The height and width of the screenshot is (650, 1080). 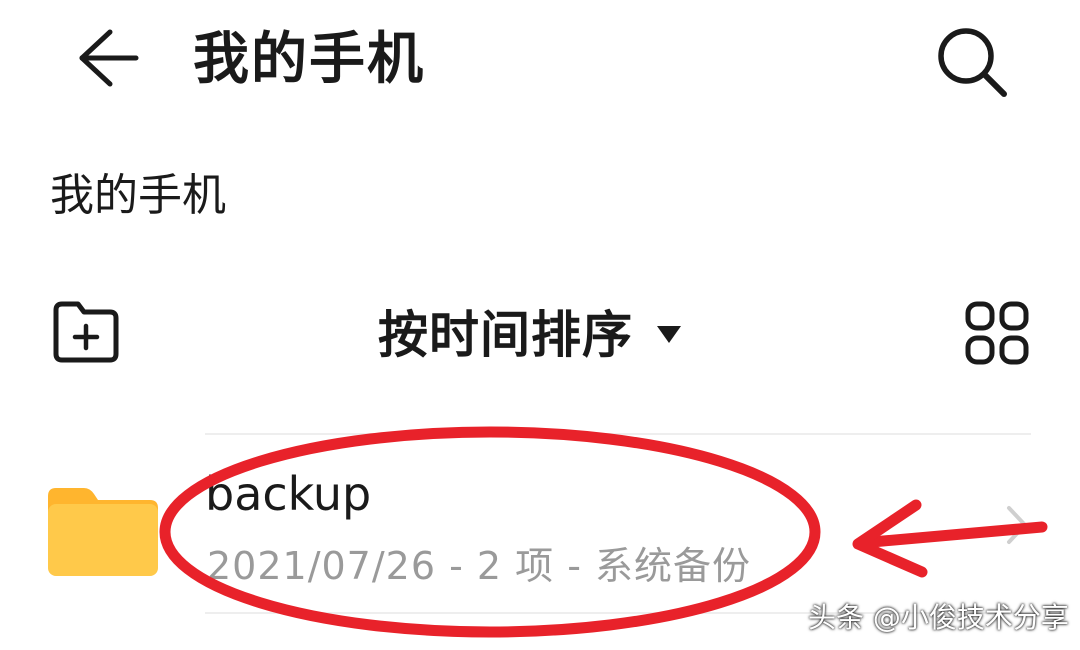 What do you see at coordinates (103, 532) in the screenshot?
I see `folder-icon` at bounding box center [103, 532].